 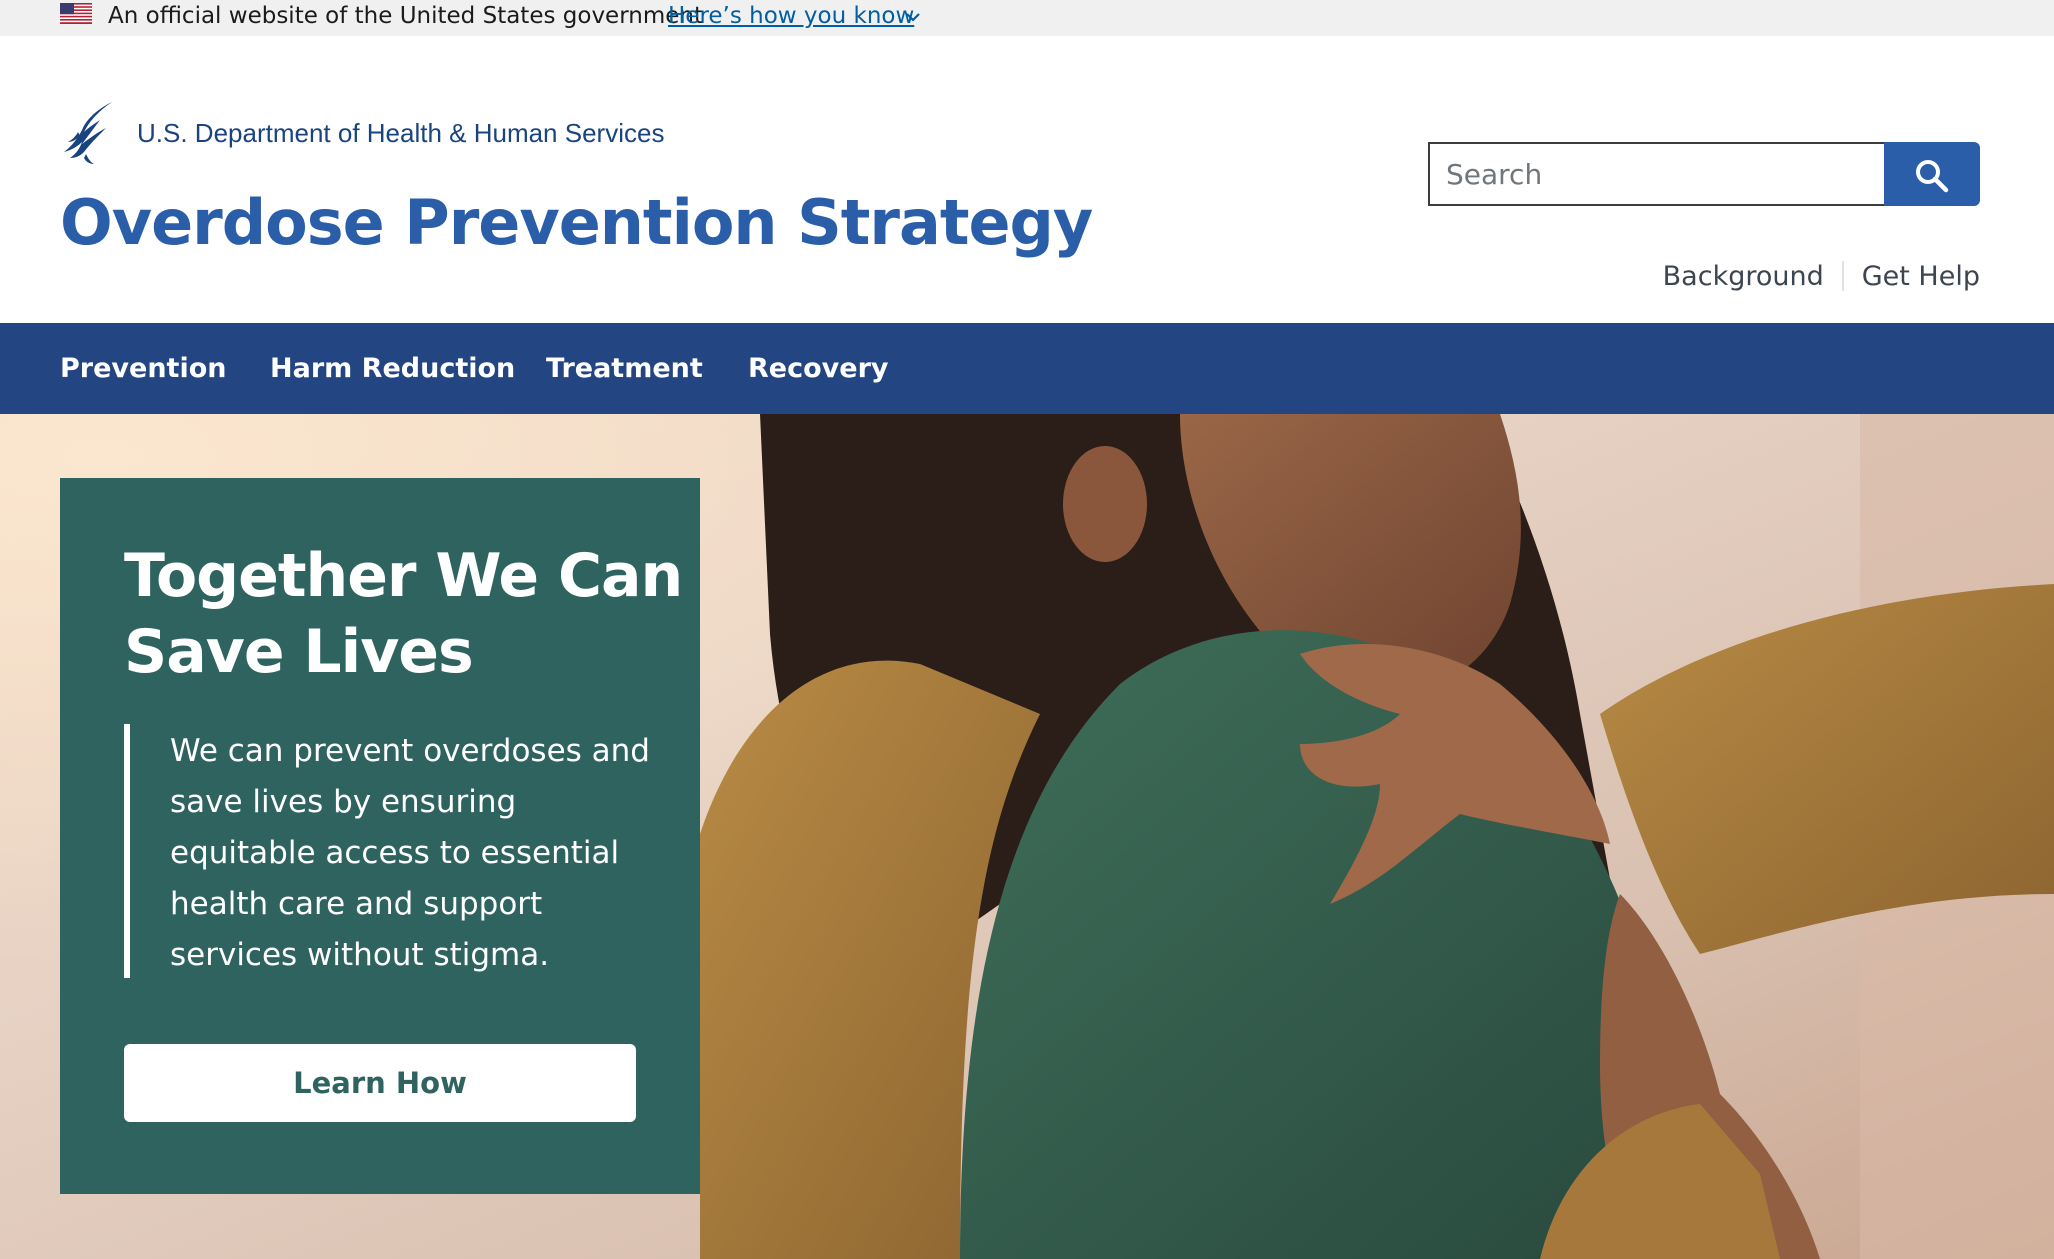 I want to click on background-link: Background, so click(x=1743, y=276).